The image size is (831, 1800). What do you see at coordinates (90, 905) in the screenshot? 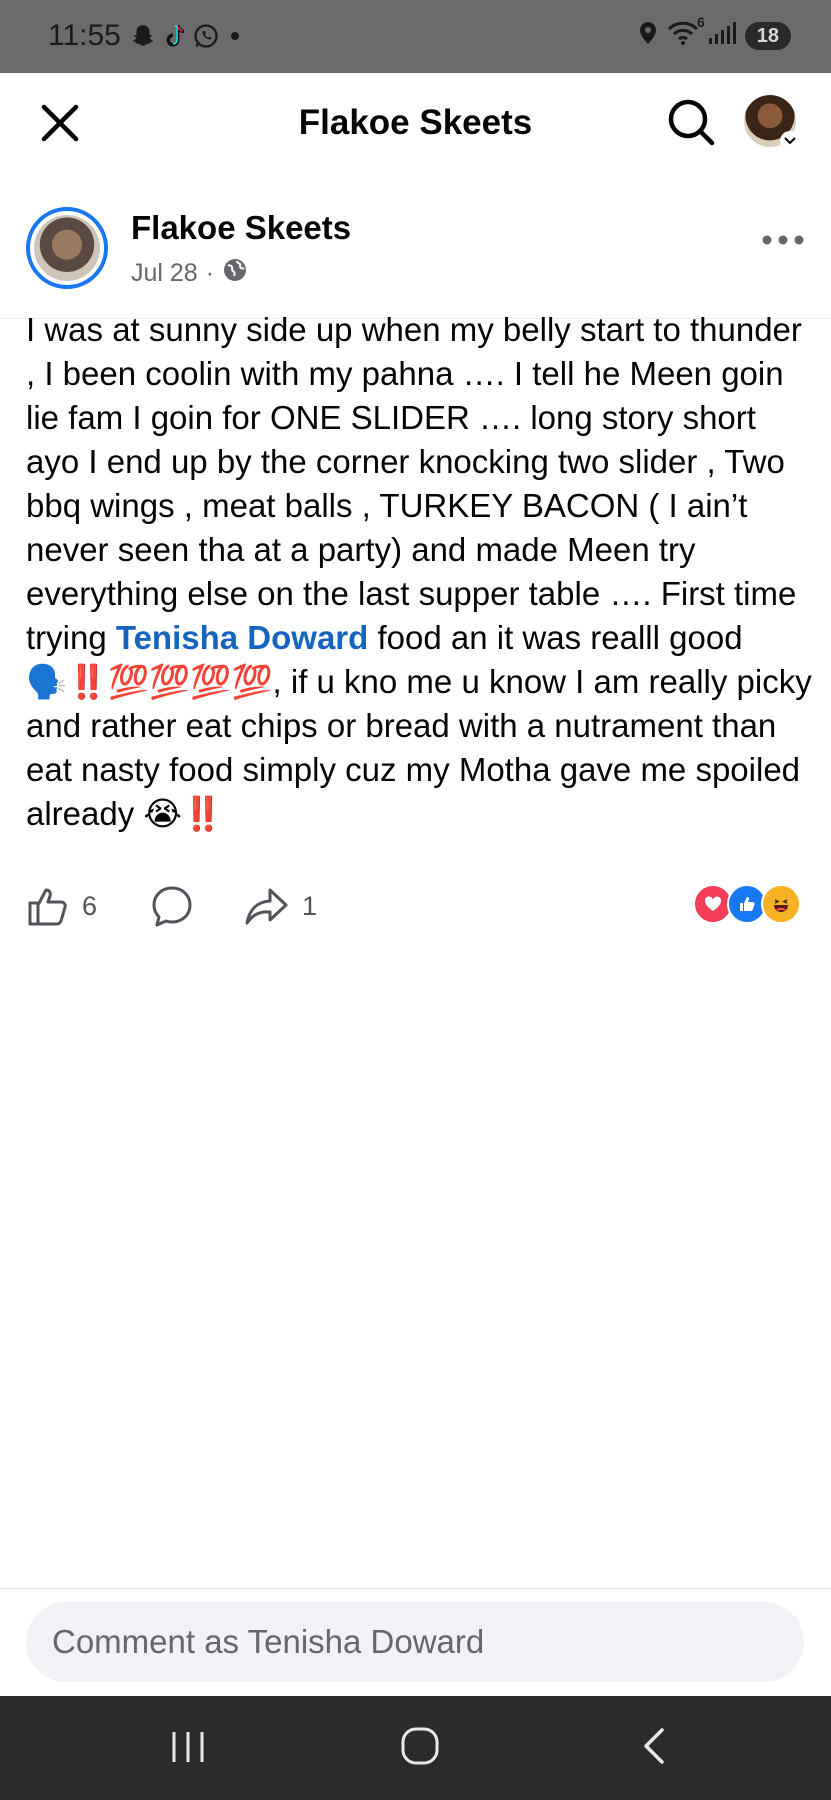
I see `like-count: 6` at bounding box center [90, 905].